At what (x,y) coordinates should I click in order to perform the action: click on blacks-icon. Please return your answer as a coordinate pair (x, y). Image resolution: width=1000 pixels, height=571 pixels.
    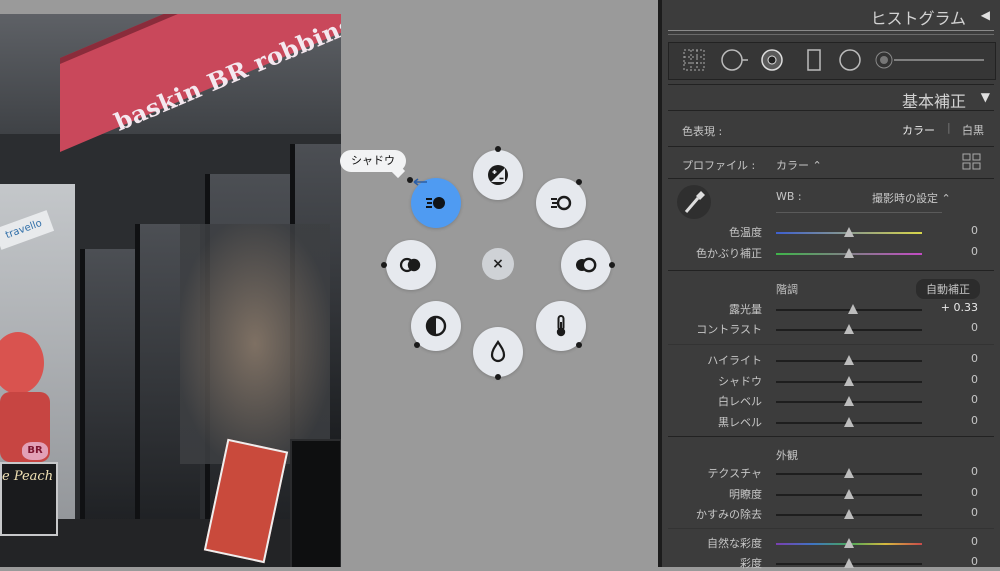
    Looking at the image, I should click on (410, 265).